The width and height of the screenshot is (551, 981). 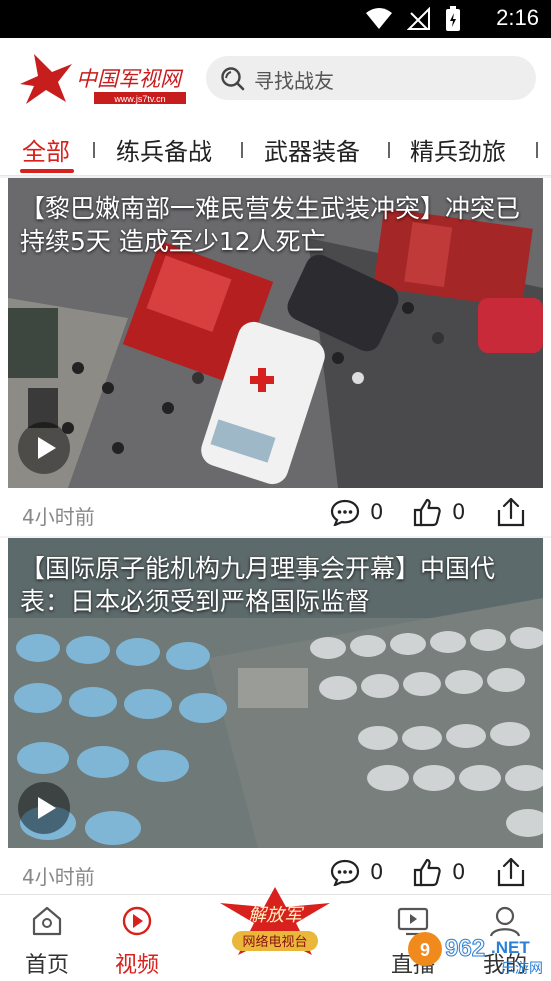 I want to click on card-meta: 4小时前 0 0, so click(x=275, y=512).